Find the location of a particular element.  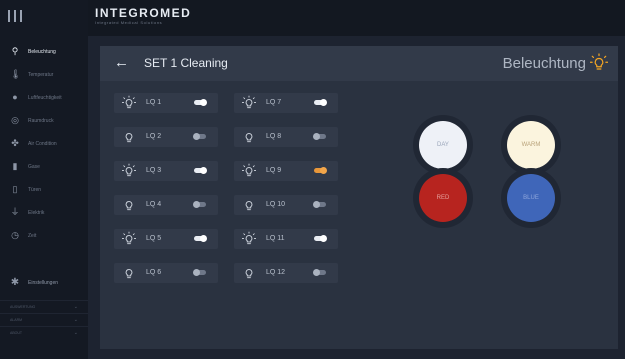

sidebar-item-elektrik: ⏚ Elektrik is located at coordinates (44, 212).